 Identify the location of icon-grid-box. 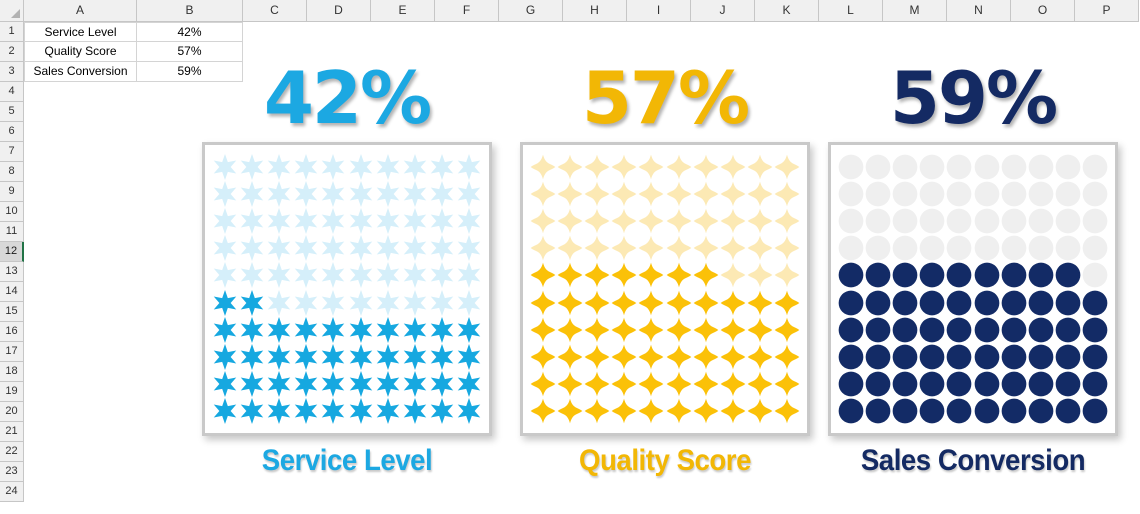
(665, 289).